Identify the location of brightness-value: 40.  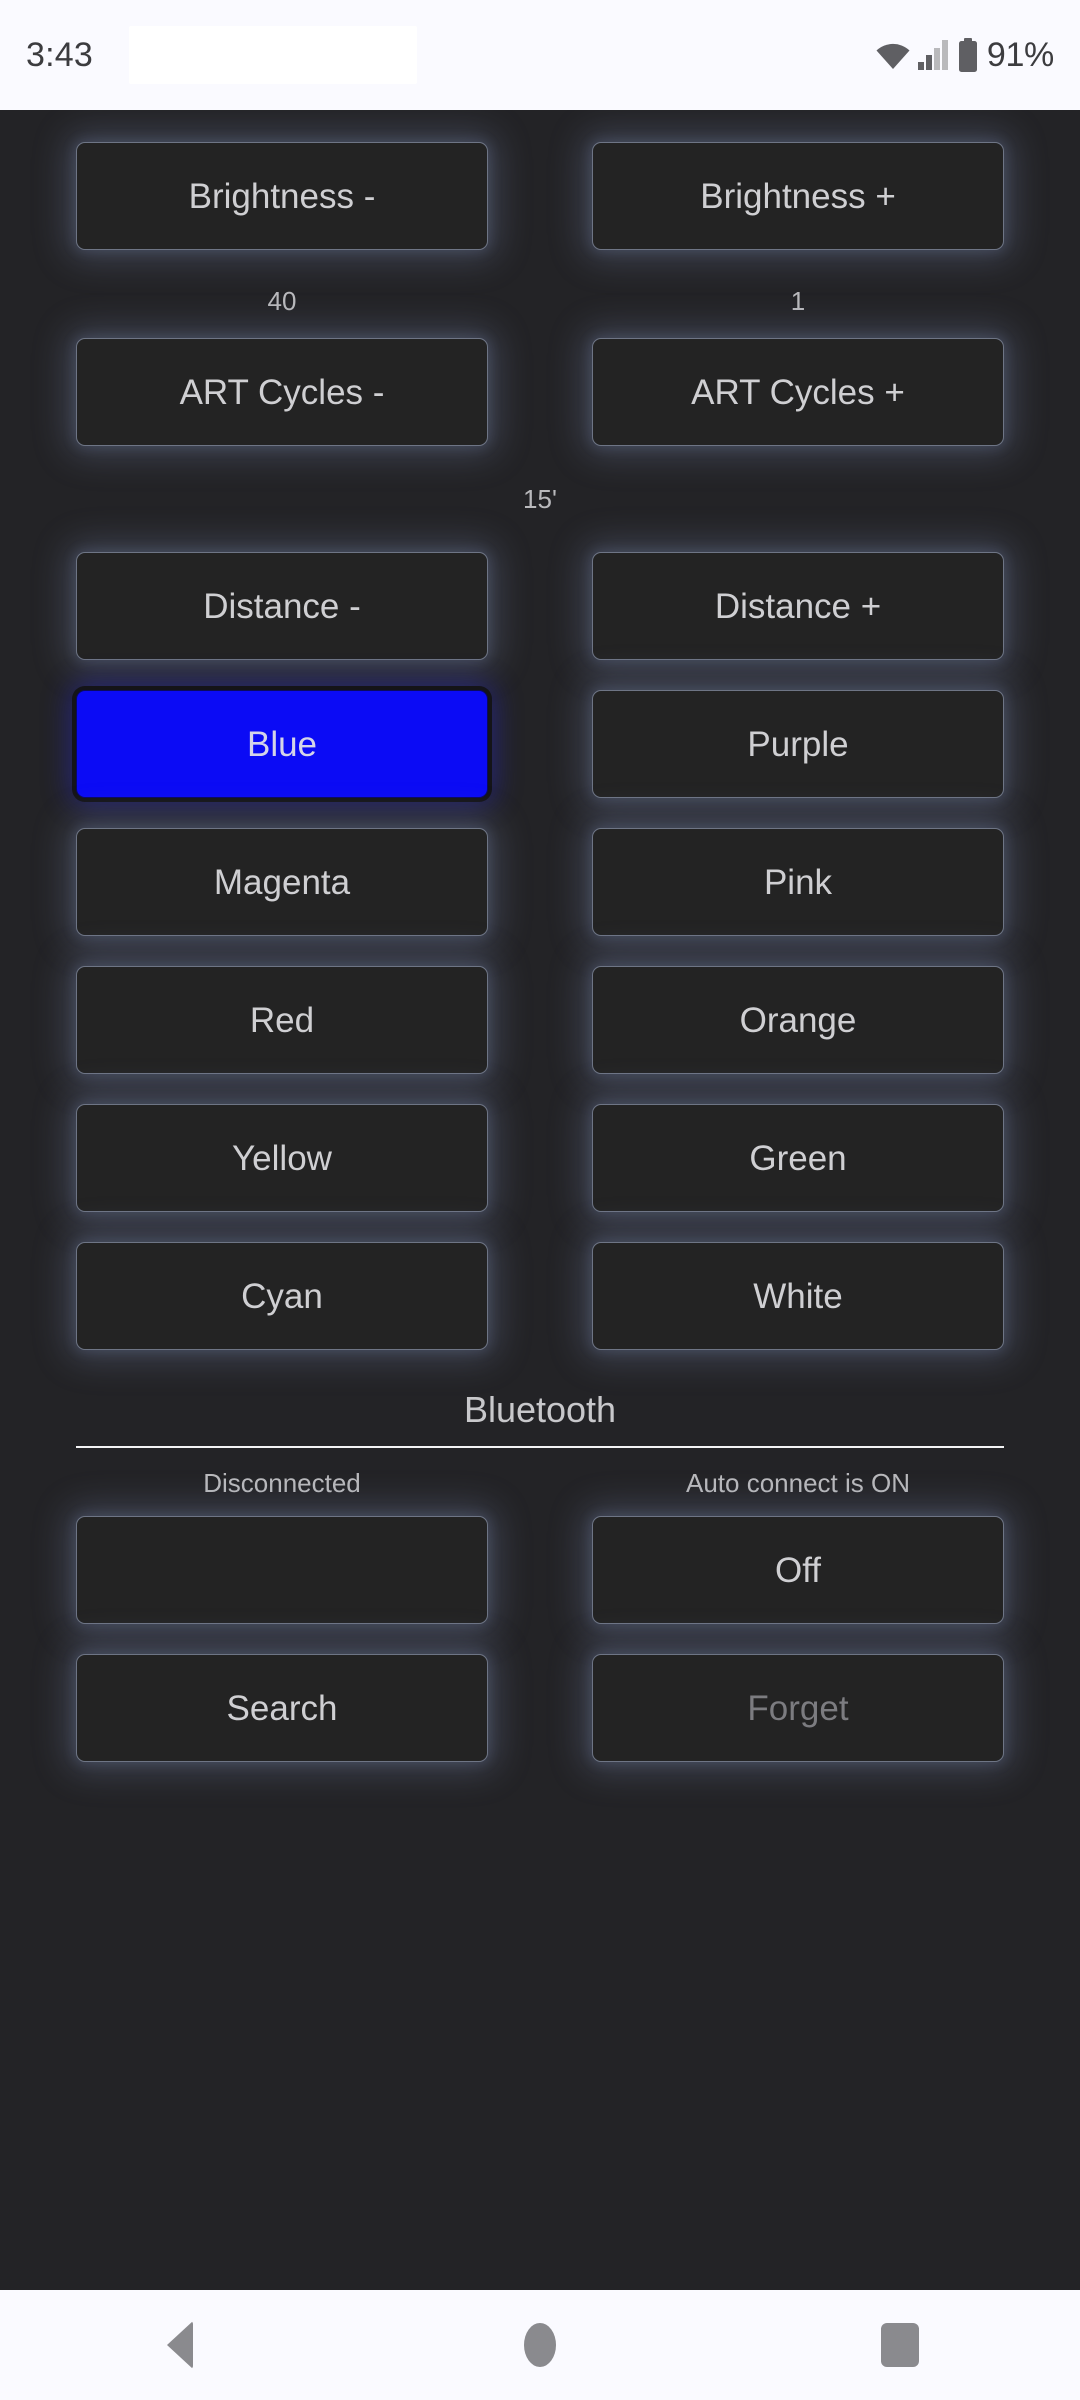
(282, 301).